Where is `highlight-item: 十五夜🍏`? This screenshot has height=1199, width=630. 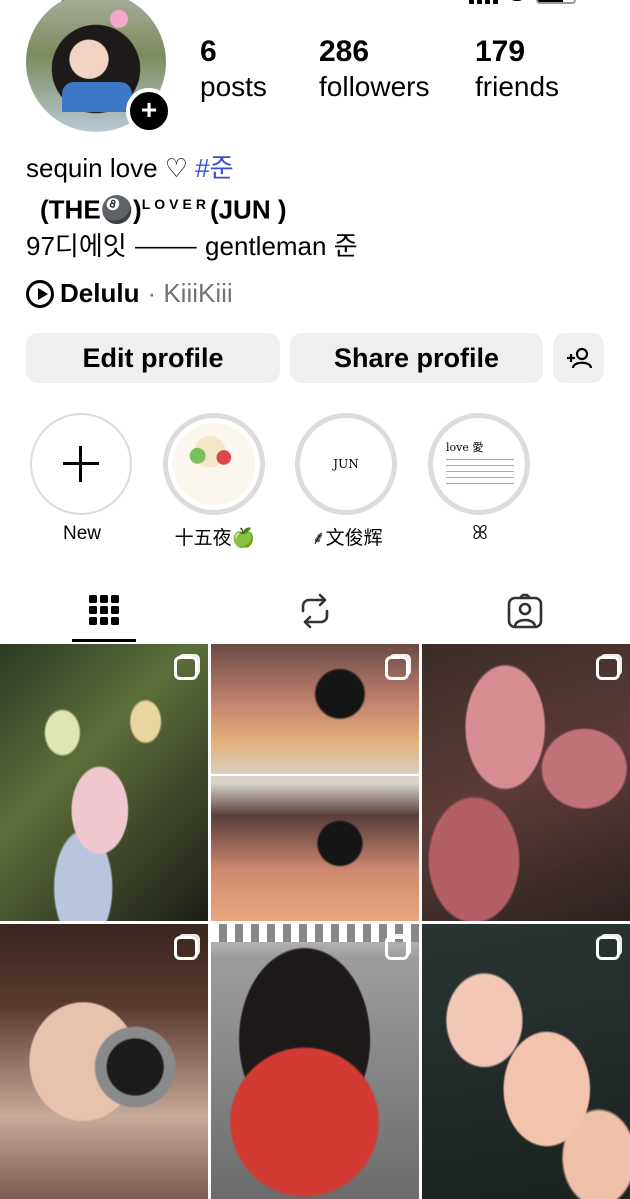 highlight-item: 十五夜🍏 is located at coordinates (215, 481).